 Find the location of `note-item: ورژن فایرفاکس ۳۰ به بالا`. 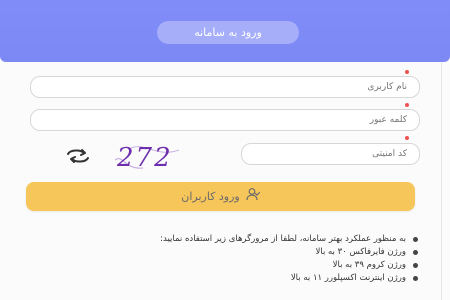

note-item: ورژن فایرفاکس ۳۰ به بالا is located at coordinates (225, 252).